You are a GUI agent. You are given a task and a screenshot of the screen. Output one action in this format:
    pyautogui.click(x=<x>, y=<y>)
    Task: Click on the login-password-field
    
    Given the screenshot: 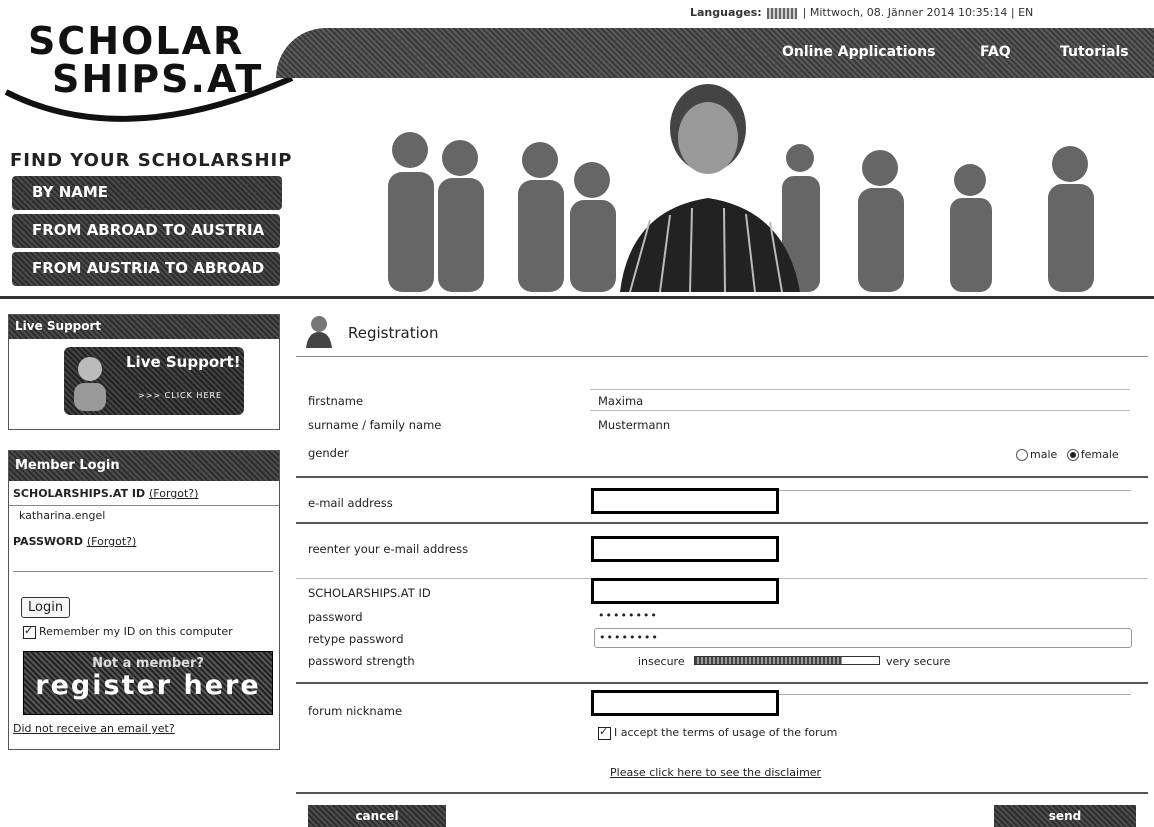 What is the action you would take?
    pyautogui.click(x=143, y=563)
    